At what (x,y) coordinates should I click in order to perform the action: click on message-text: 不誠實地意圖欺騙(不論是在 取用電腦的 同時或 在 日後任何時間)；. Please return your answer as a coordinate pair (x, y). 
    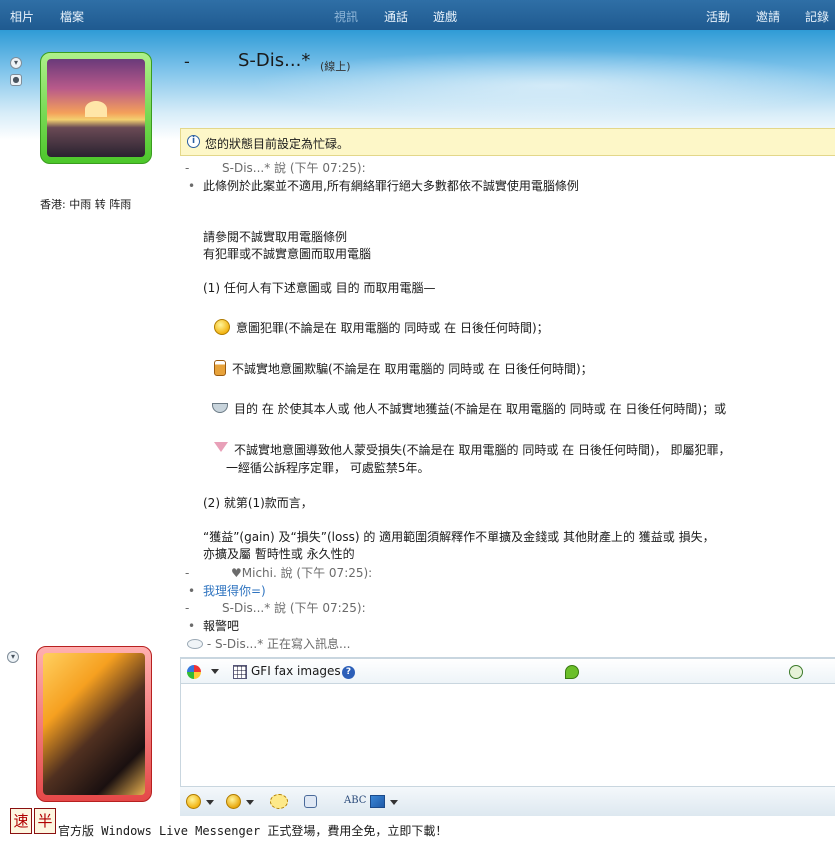
    Looking at the image, I should click on (412, 369).